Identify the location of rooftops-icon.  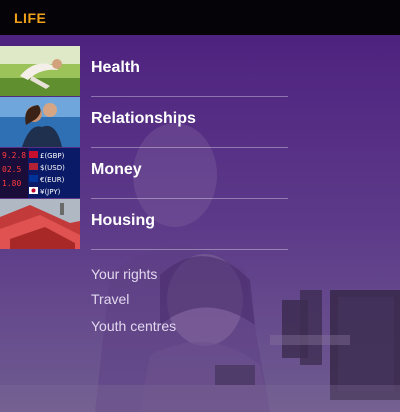
(40, 224).